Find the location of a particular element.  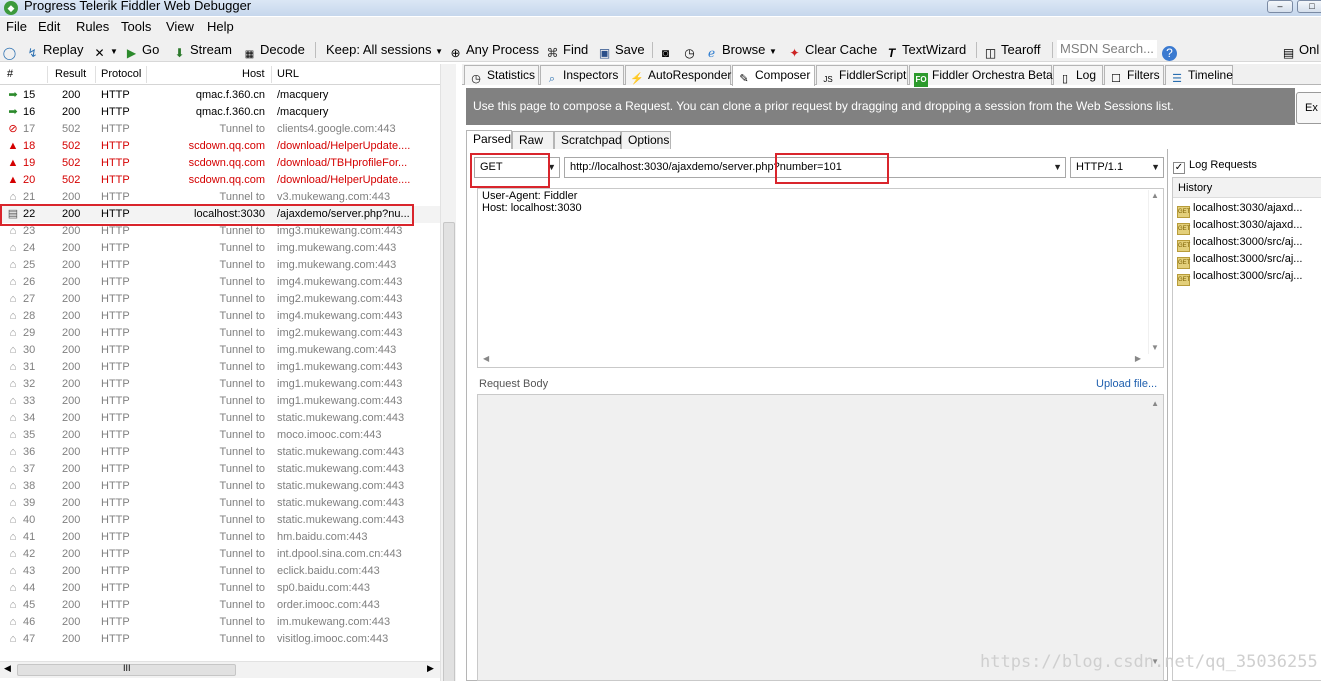

stream-button: ⬇ Stream is located at coordinates (201, 50).